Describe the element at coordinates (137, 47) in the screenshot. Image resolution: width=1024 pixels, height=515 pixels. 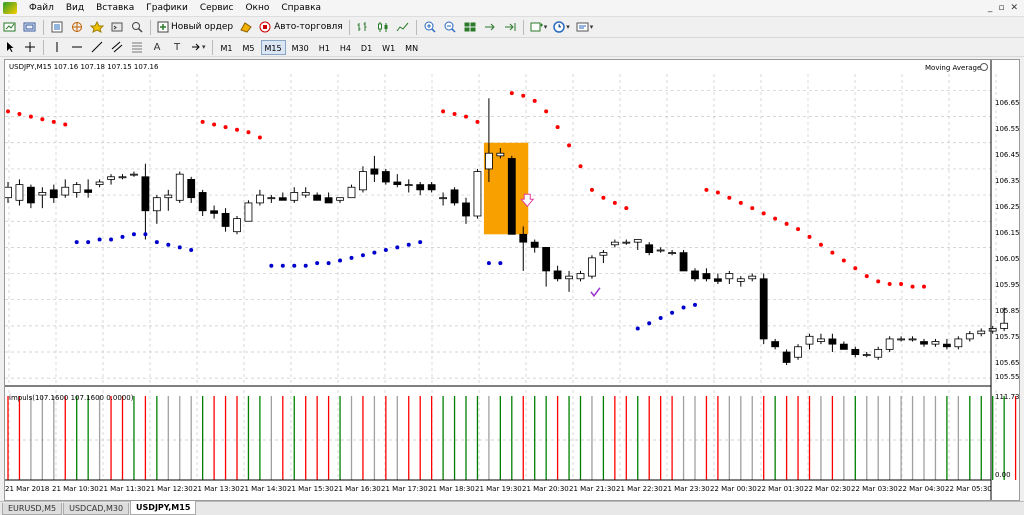
I see `fibonacci-icon` at that location.